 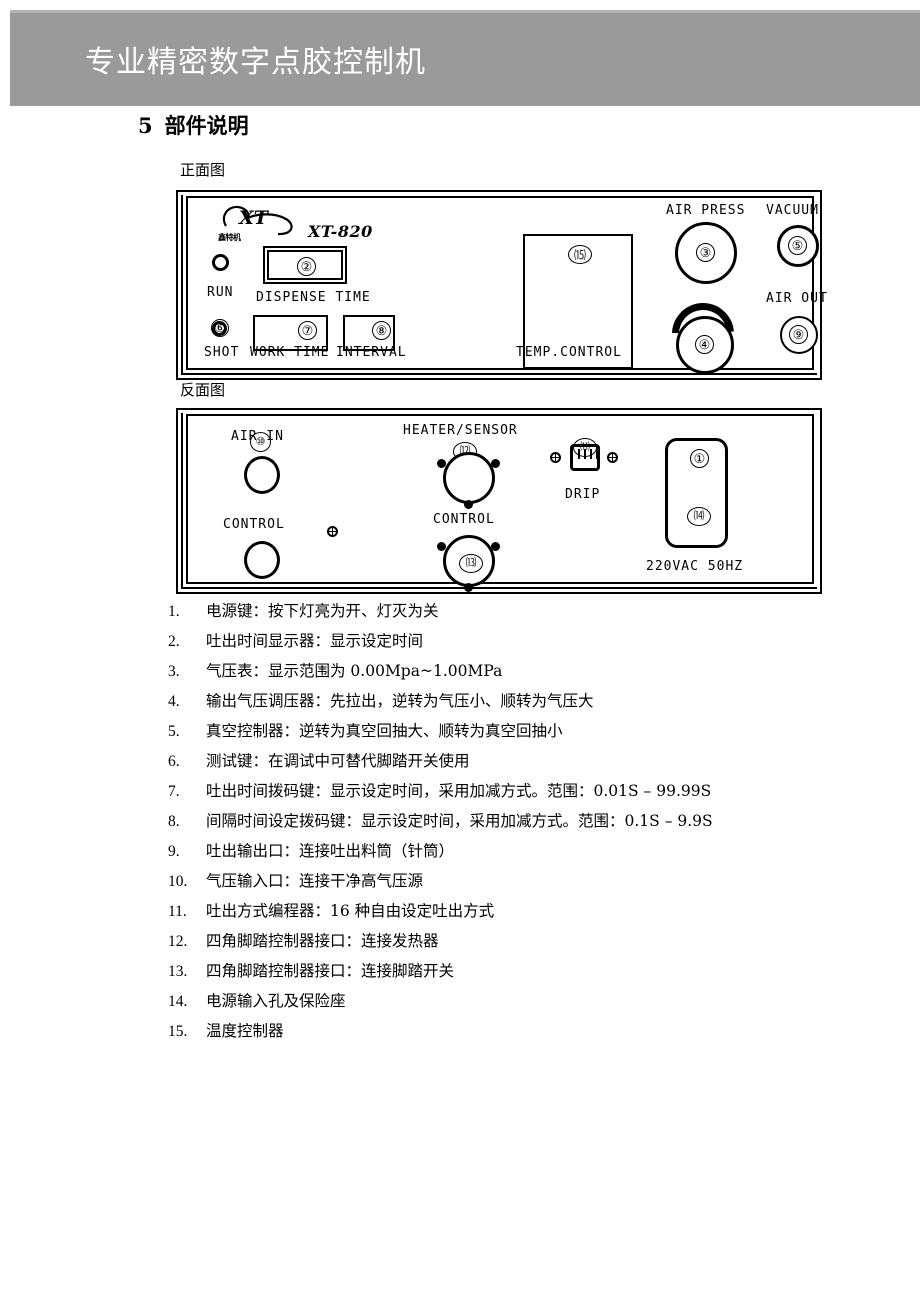 I want to click on ref-shot: ⑥, so click(x=220, y=328).